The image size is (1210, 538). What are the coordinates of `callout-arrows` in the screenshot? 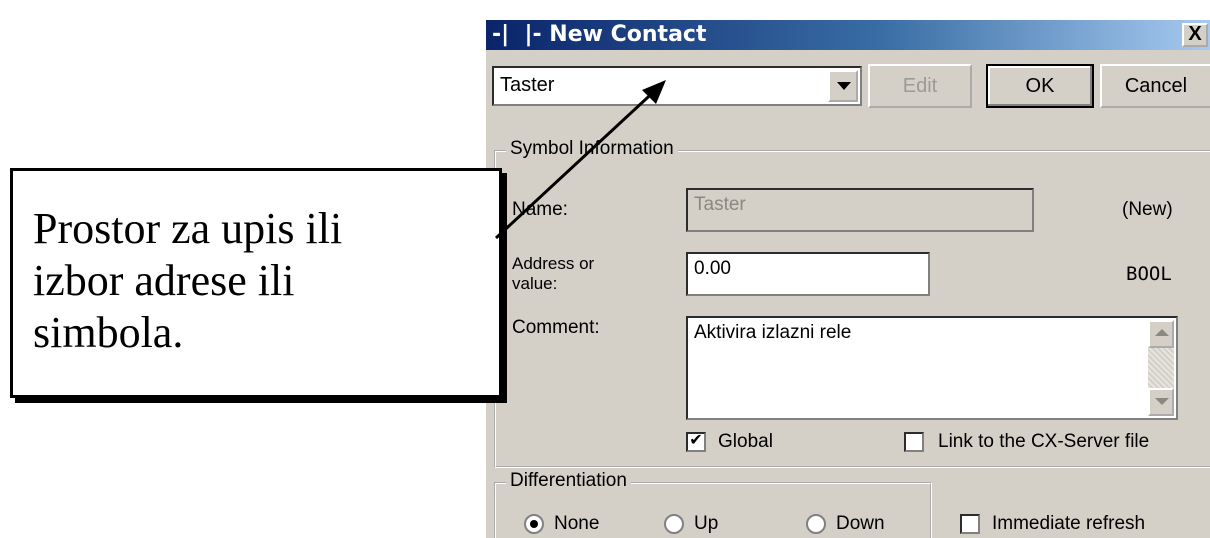 It's located at (580, 160).